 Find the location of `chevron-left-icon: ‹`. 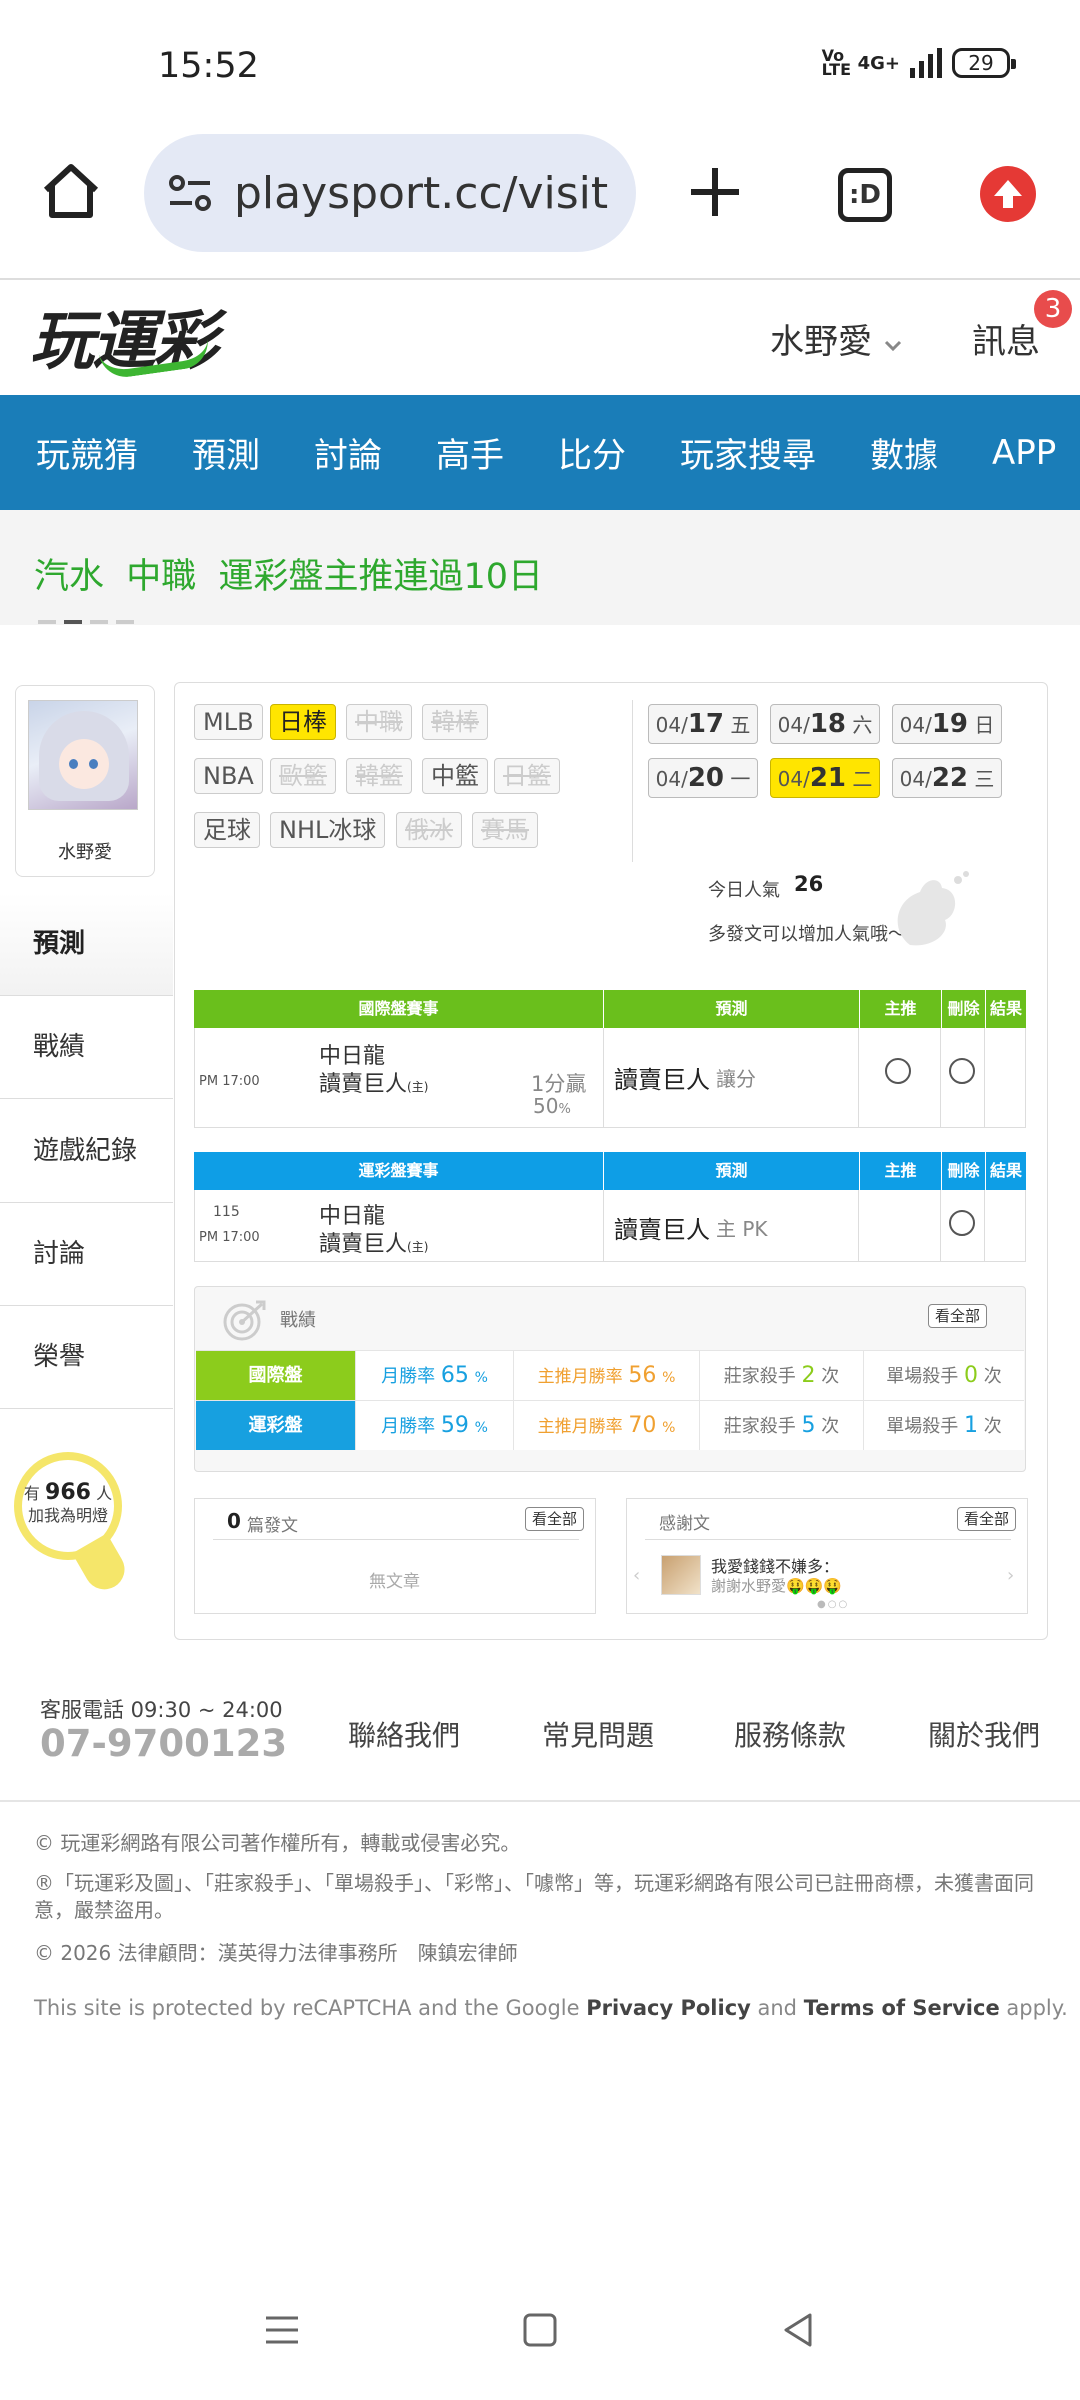

chevron-left-icon: ‹ is located at coordinates (636, 1575).